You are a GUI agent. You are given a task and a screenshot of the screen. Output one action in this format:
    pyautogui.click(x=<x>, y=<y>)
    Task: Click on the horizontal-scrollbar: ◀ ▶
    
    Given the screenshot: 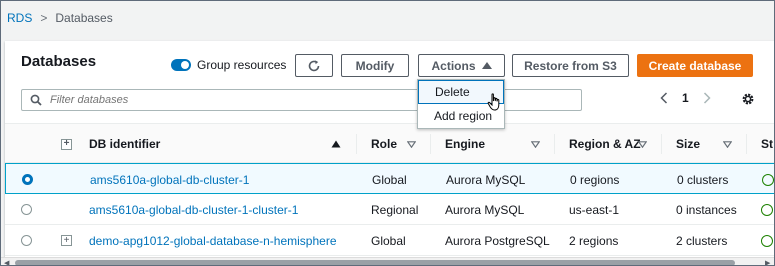 What is the action you would take?
    pyautogui.click(x=387, y=261)
    